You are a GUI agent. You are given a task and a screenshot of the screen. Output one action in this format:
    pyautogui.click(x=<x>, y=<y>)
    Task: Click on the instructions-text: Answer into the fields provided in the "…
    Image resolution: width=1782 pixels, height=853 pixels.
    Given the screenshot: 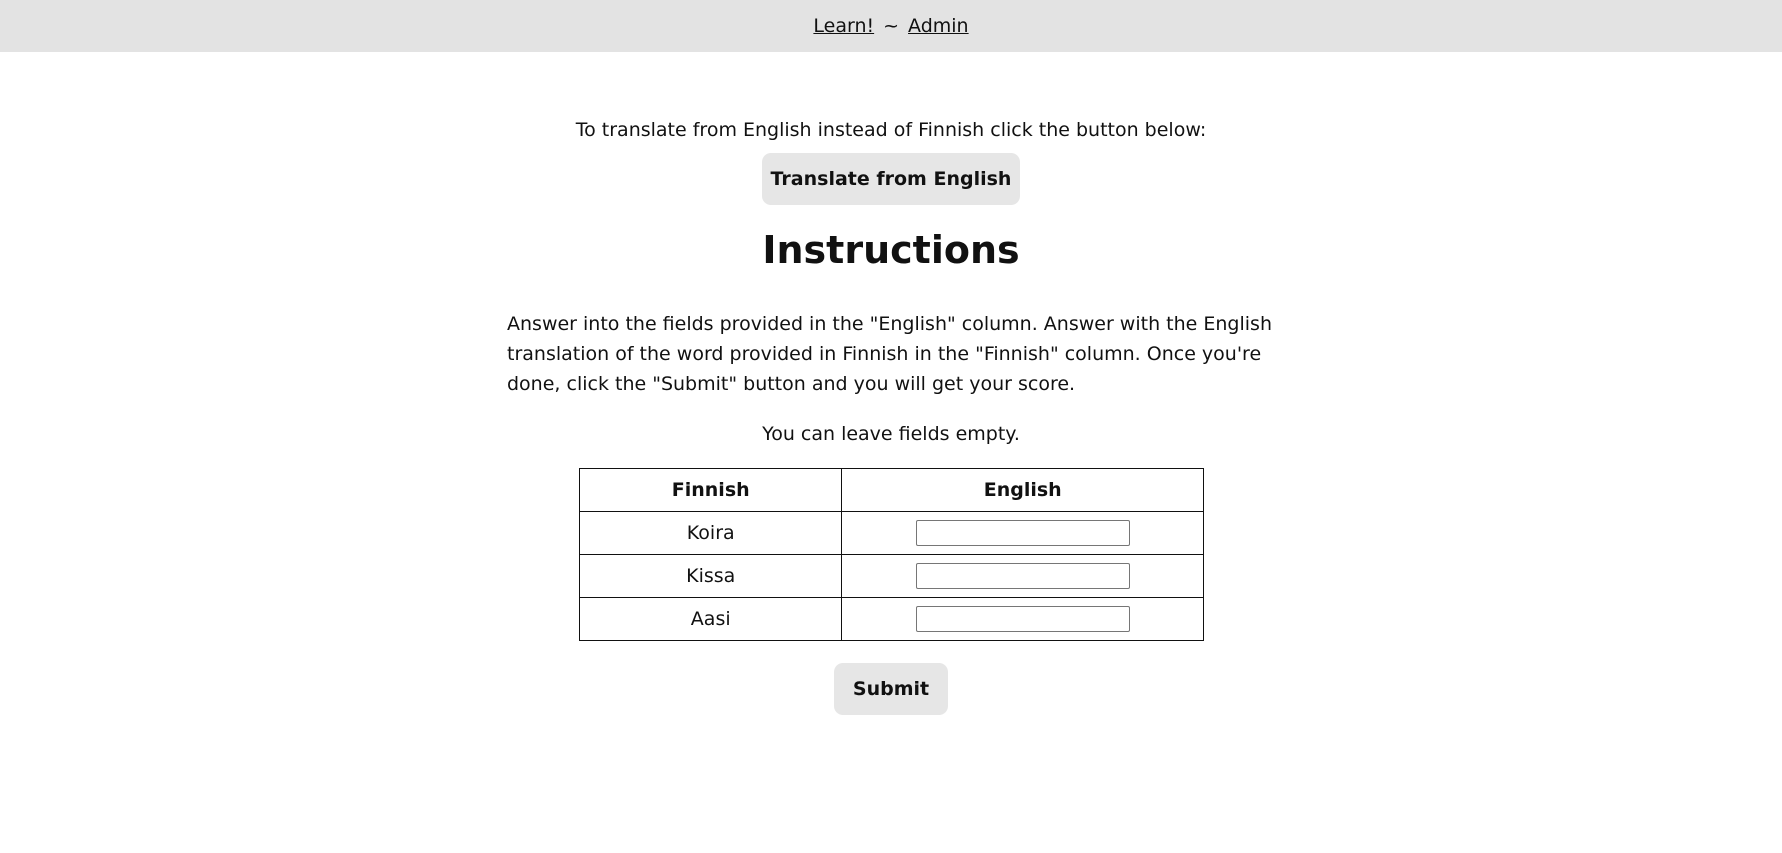 What is the action you would take?
    pyautogui.click(x=889, y=354)
    